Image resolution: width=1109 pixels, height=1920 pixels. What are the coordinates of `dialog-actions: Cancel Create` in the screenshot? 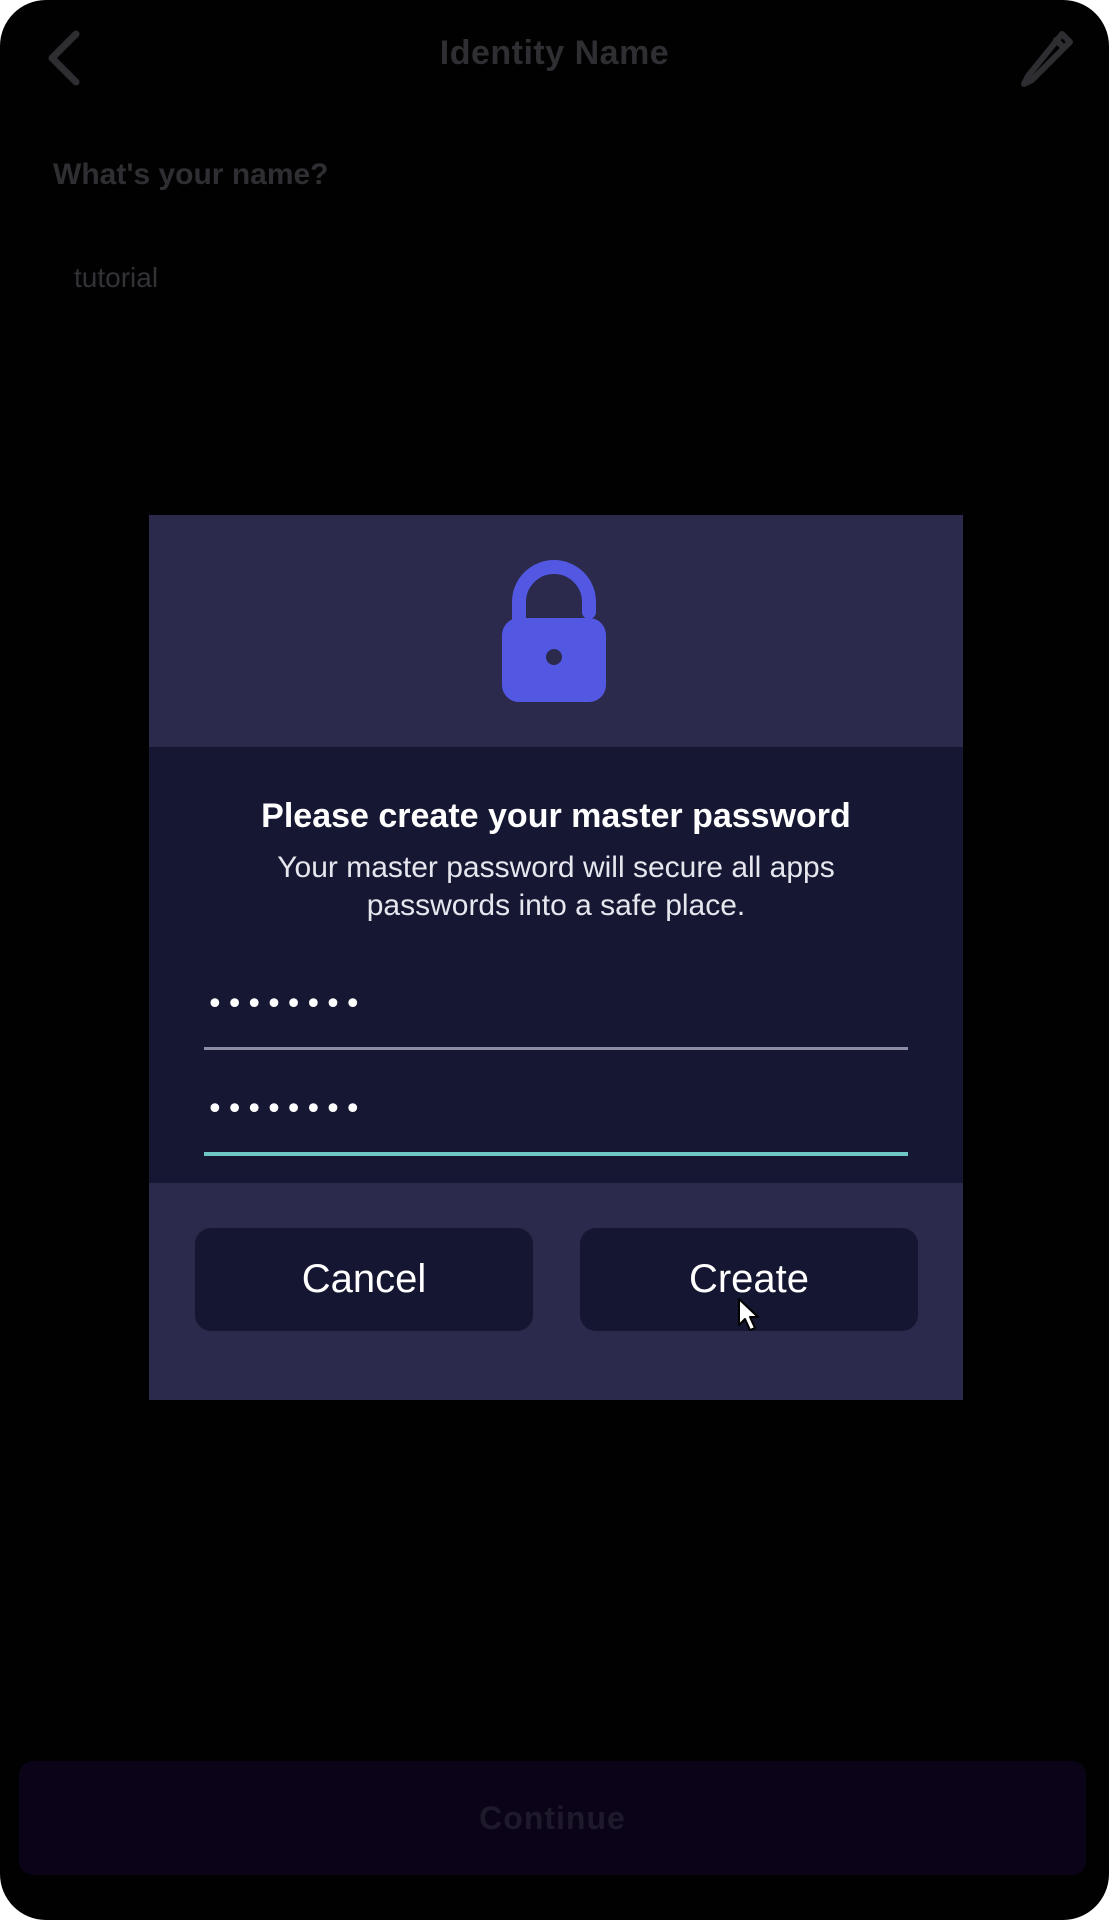 It's located at (556, 1291).